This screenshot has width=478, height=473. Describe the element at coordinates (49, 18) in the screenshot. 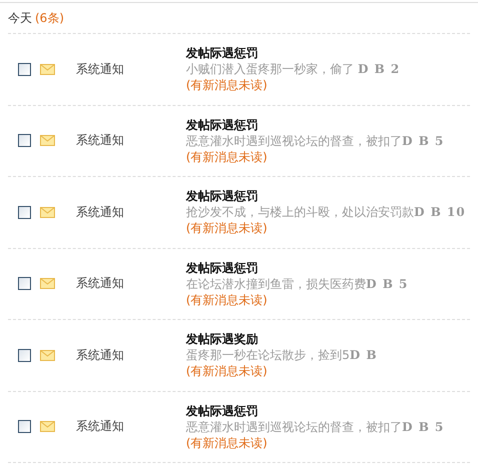

I see `message-count: (6条)` at that location.